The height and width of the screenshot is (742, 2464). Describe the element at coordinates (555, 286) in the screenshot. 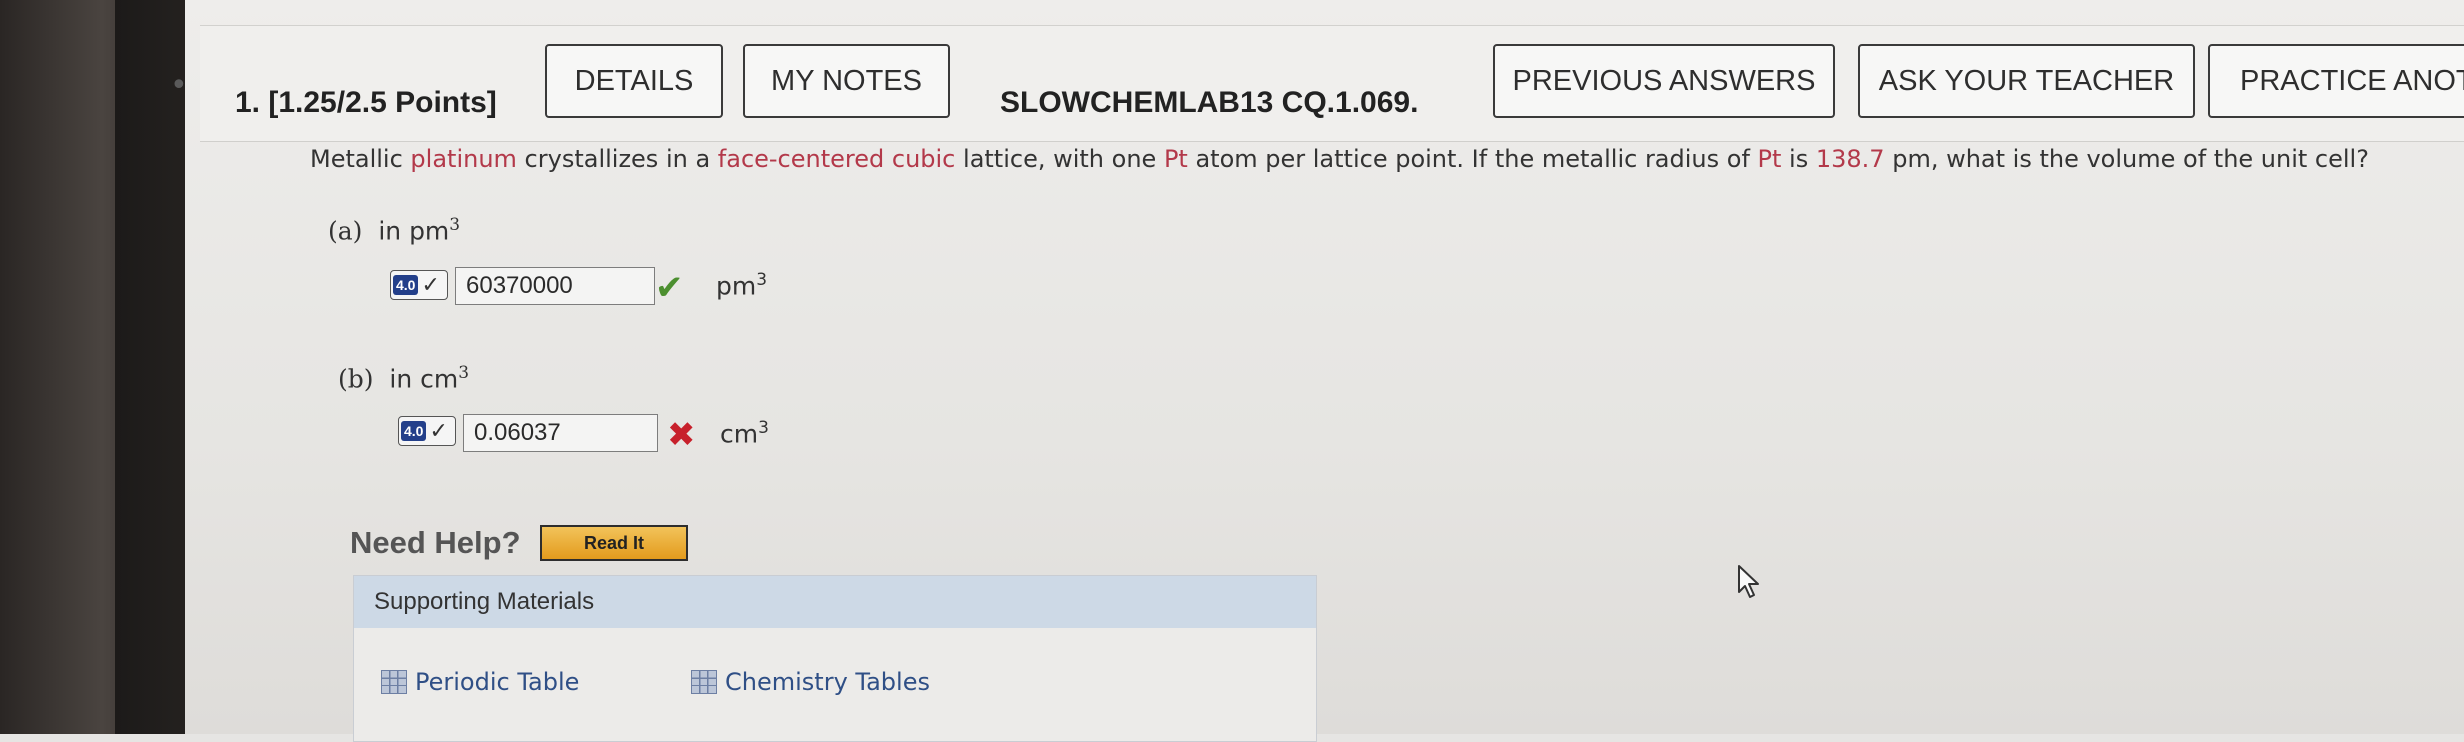

I see `answer-input-a: 60370000` at that location.